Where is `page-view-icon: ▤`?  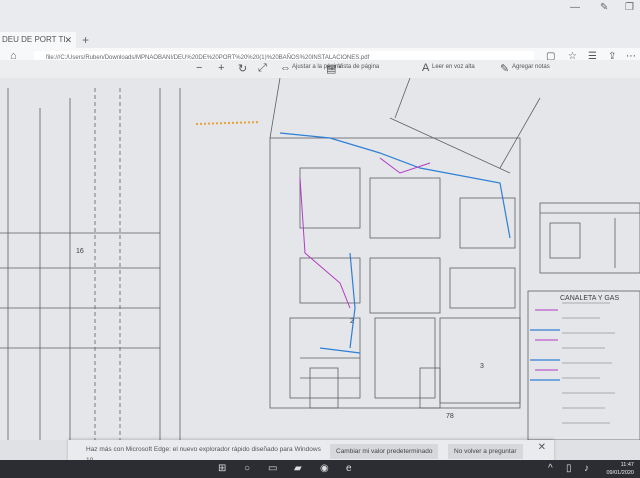
page-view-icon: ▤ is located at coordinates (331, 68).